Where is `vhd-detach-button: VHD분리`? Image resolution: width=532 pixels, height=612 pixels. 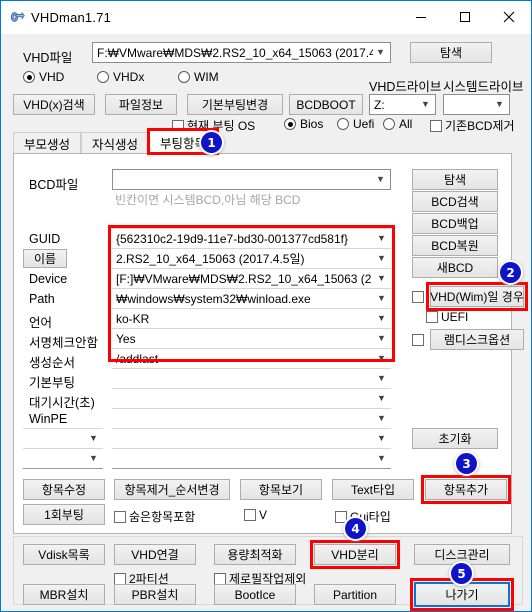
vhd-detach-button: VHD분리 is located at coordinates (355, 554).